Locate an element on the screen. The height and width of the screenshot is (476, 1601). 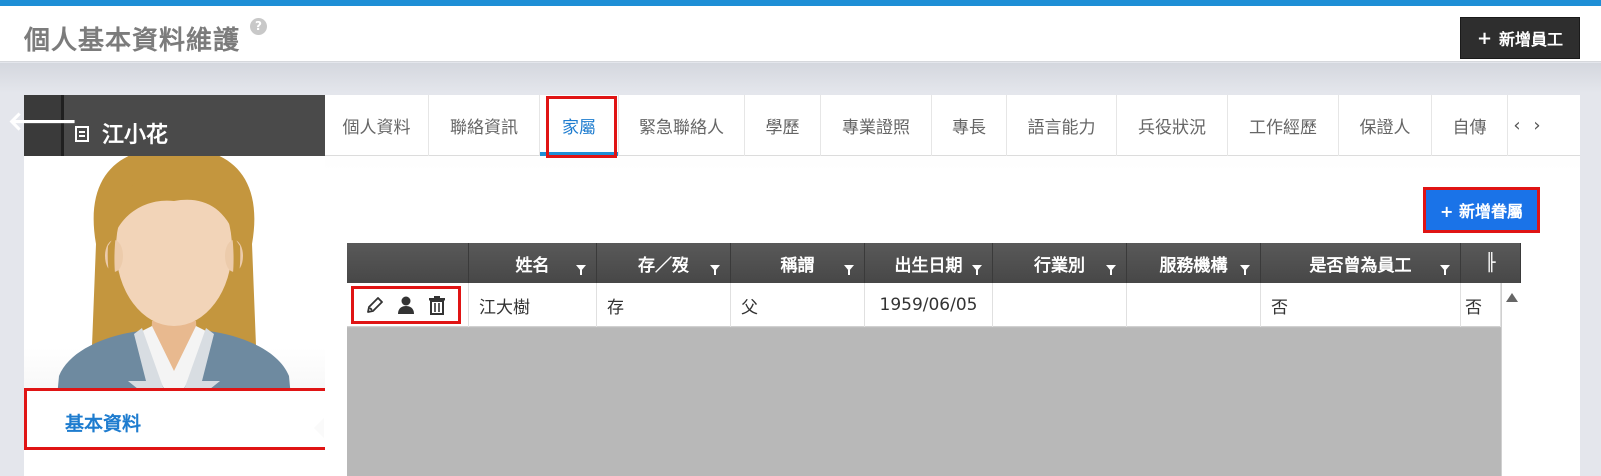
tab-certifications: 專業證照 is located at coordinates (876, 125).